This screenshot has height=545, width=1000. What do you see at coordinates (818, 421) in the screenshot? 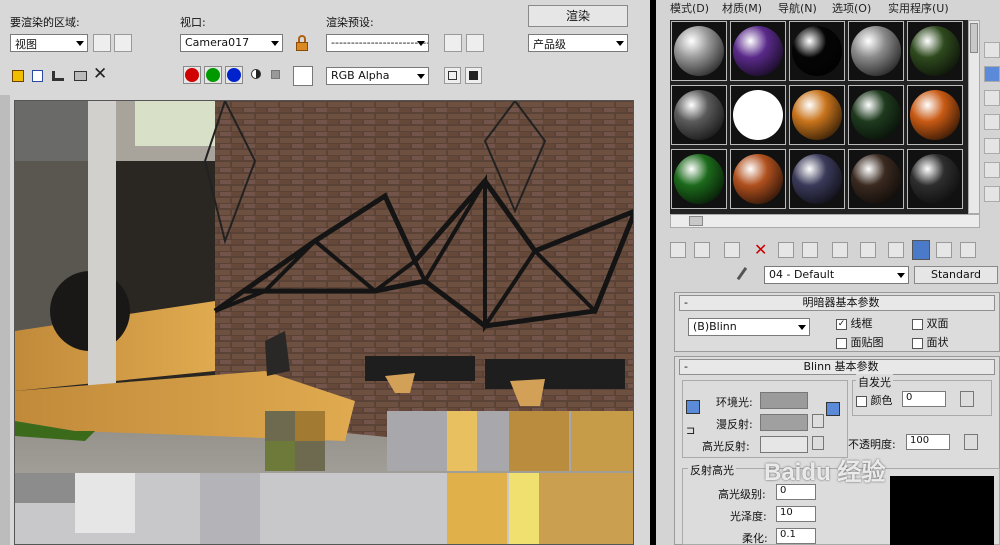
I see `diffuse-map-button` at bounding box center [818, 421].